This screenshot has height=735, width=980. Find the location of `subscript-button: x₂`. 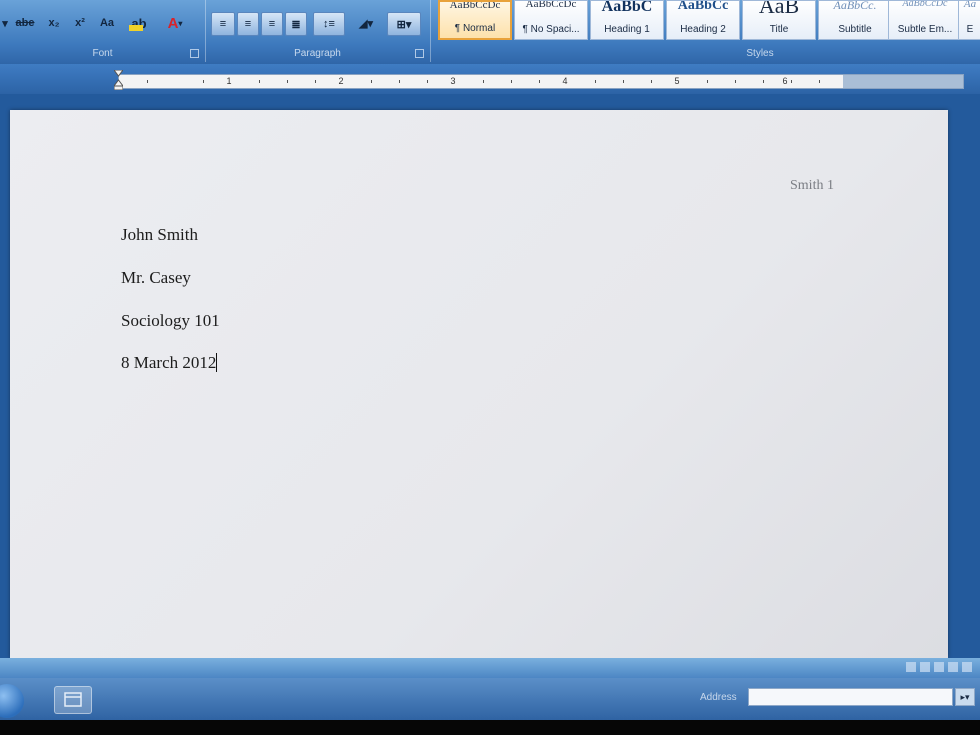

subscript-button: x₂ is located at coordinates (54, 23).